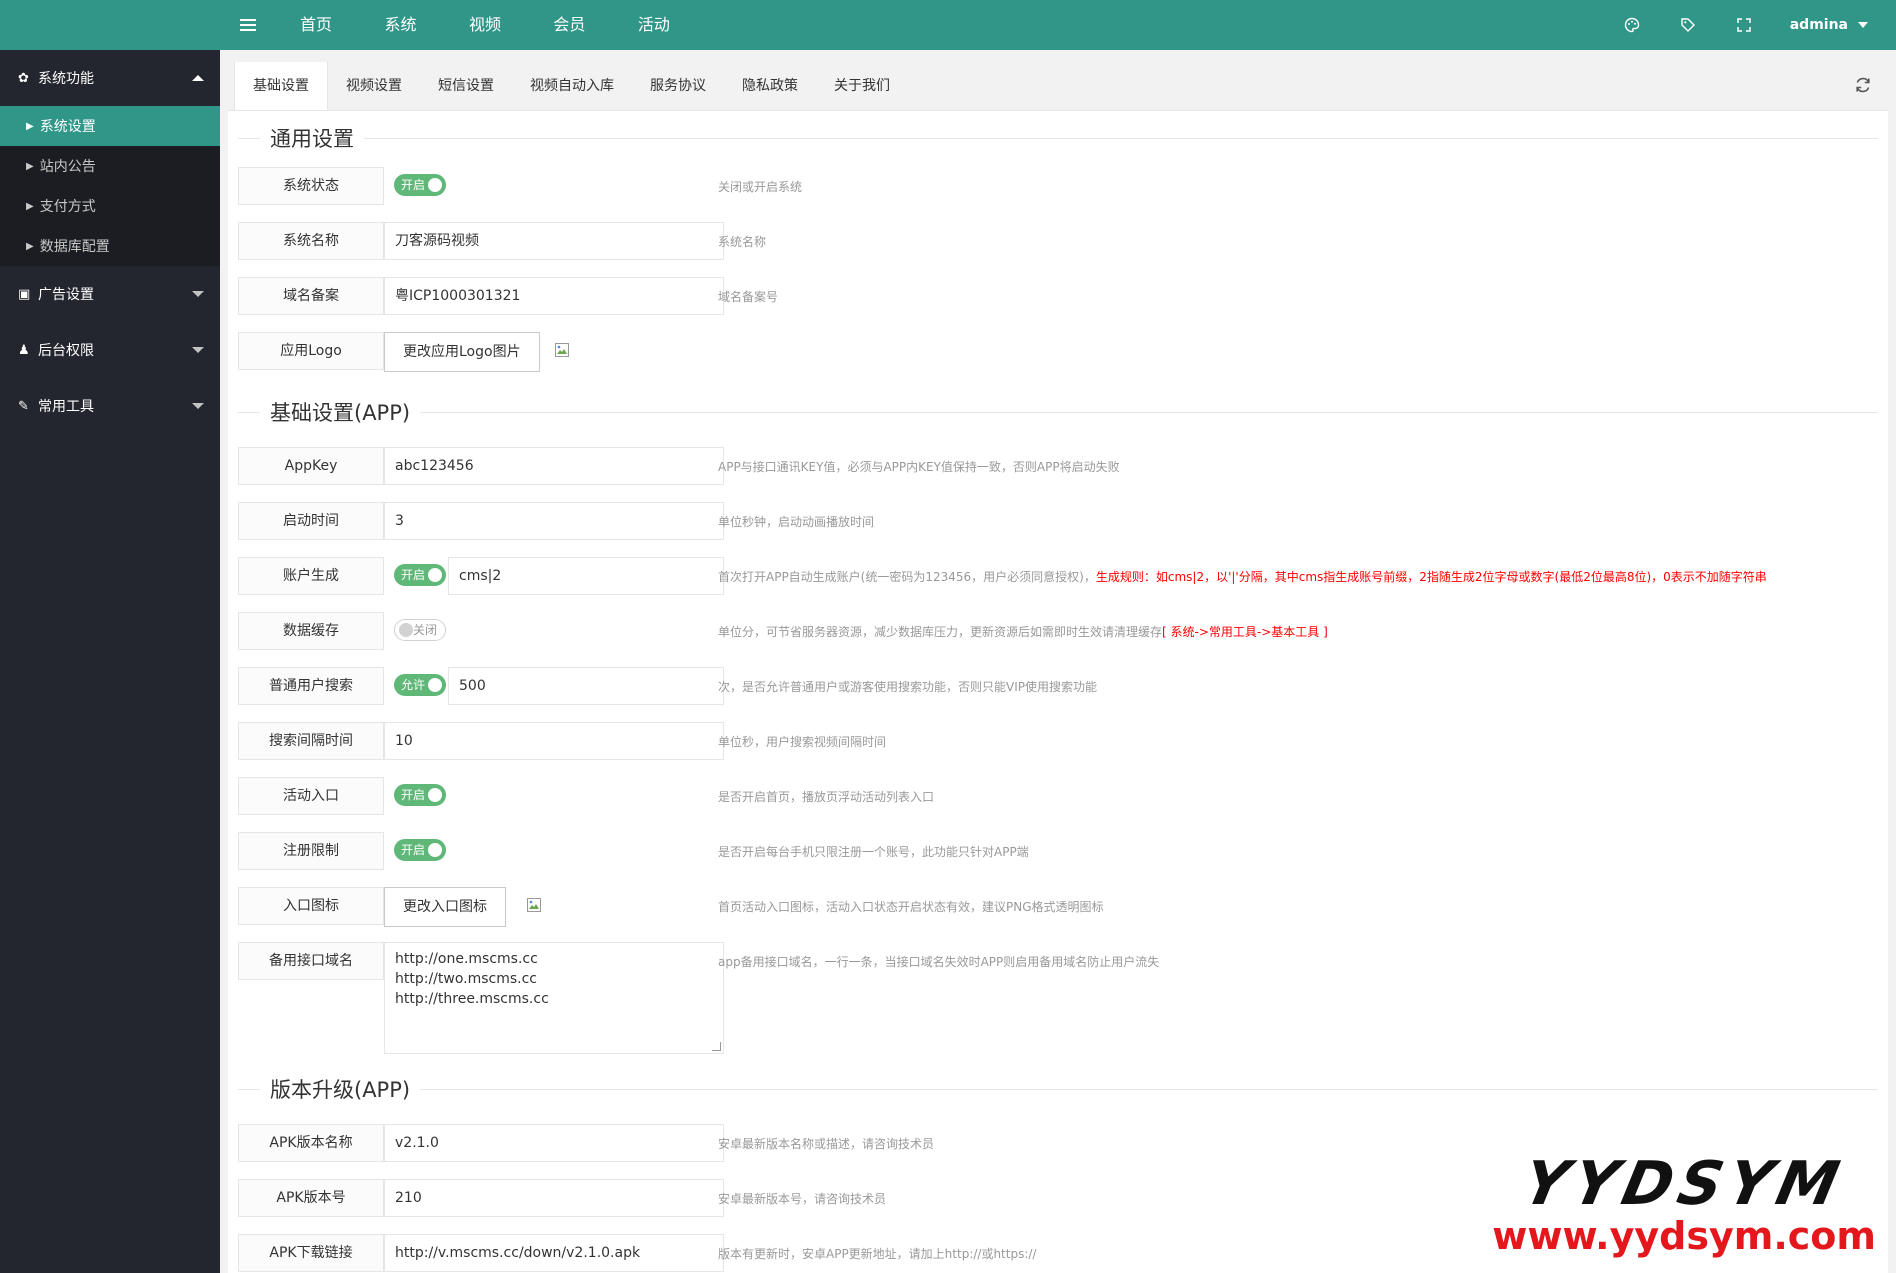  I want to click on launch-time-input: 3, so click(554, 521).